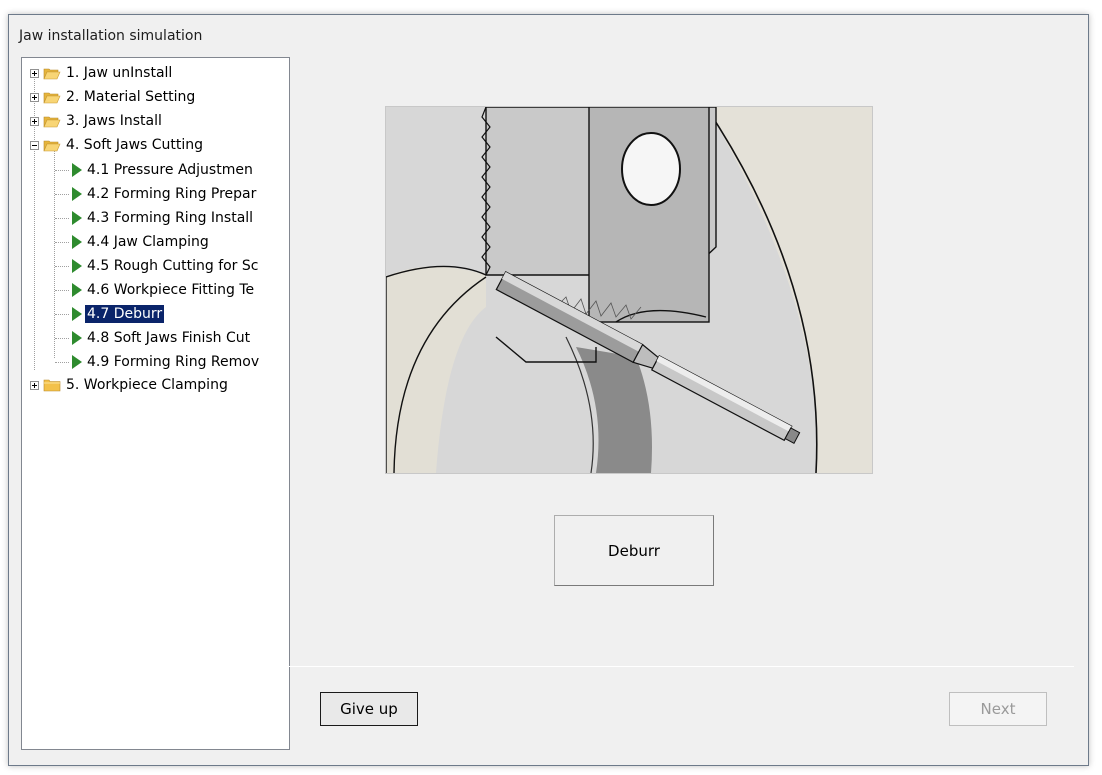 Image resolution: width=1102 pixels, height=775 pixels. What do you see at coordinates (998, 709) in the screenshot?
I see `next-button-disabled: Next` at bounding box center [998, 709].